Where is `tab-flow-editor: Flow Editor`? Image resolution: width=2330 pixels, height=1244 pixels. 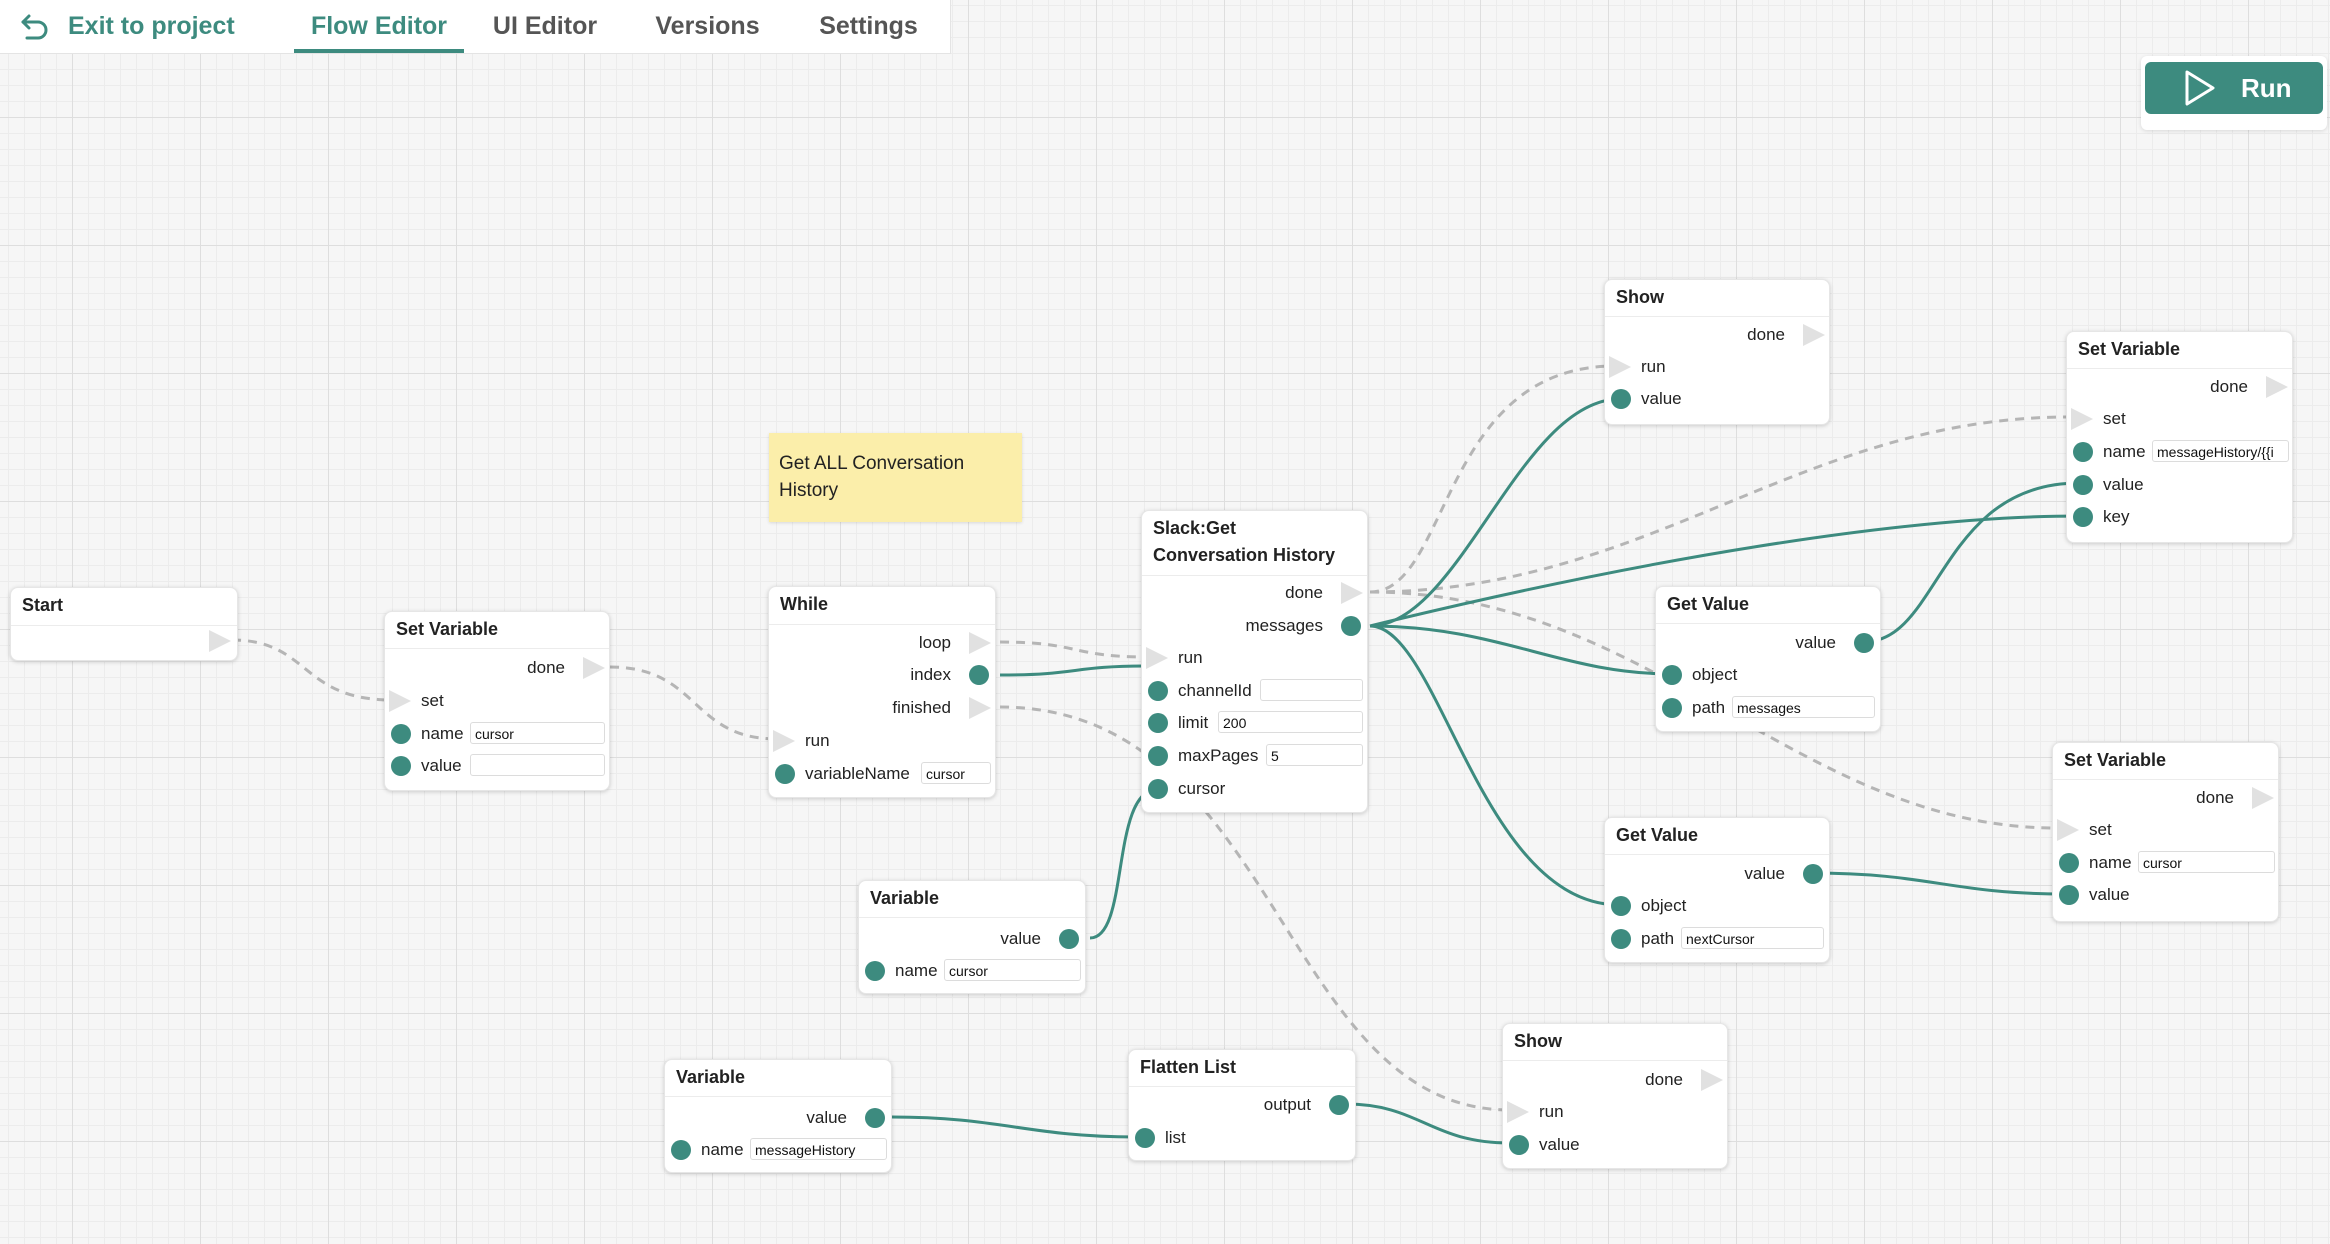
tab-flow-editor: Flow Editor is located at coordinates (379, 26).